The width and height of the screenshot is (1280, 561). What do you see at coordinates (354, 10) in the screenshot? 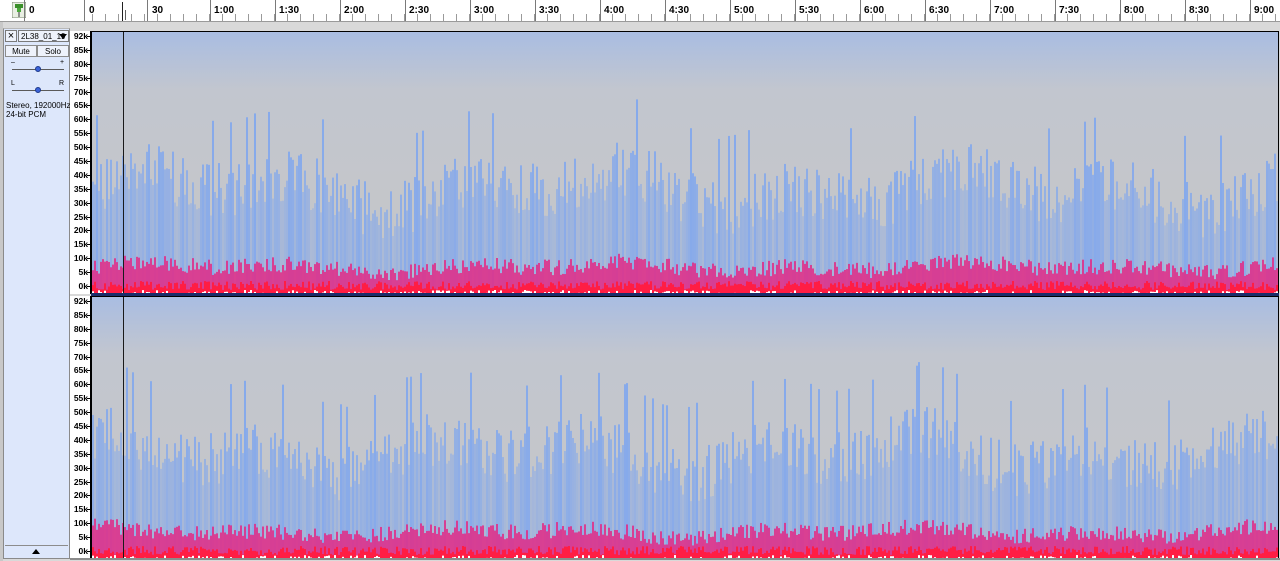
I see `ruler-label: 2:00` at bounding box center [354, 10].